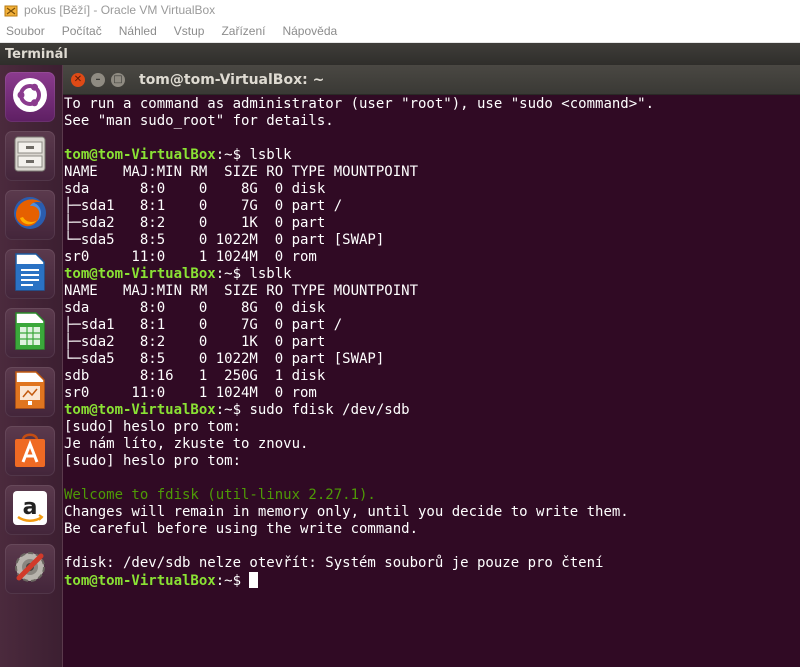  I want to click on shopping-bag-icon, so click(30, 451).